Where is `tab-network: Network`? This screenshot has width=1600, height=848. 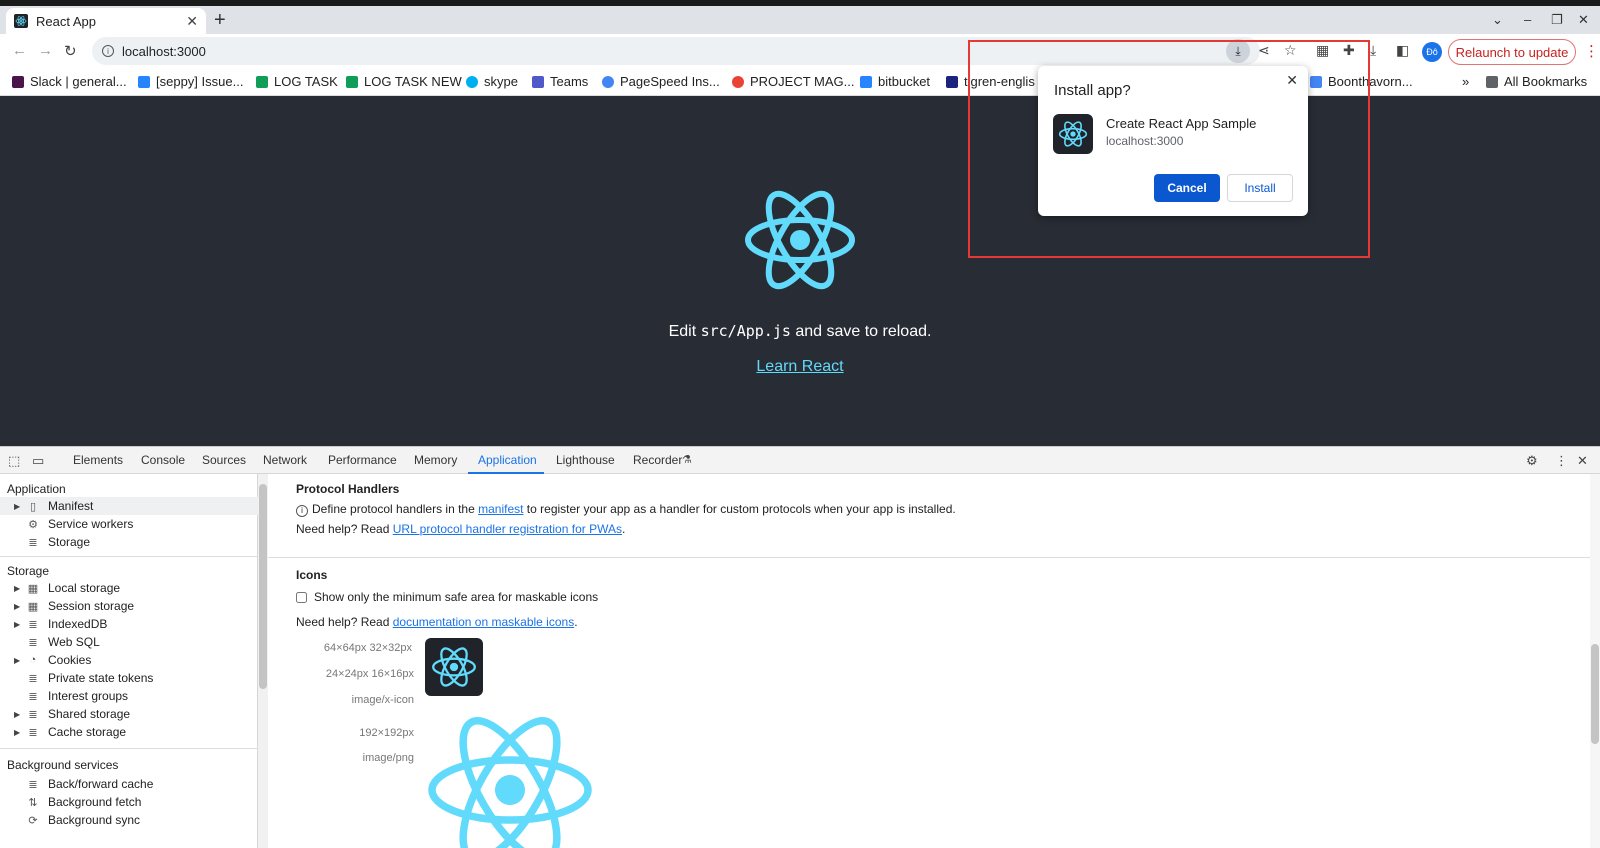
tab-network: Network is located at coordinates (285, 460).